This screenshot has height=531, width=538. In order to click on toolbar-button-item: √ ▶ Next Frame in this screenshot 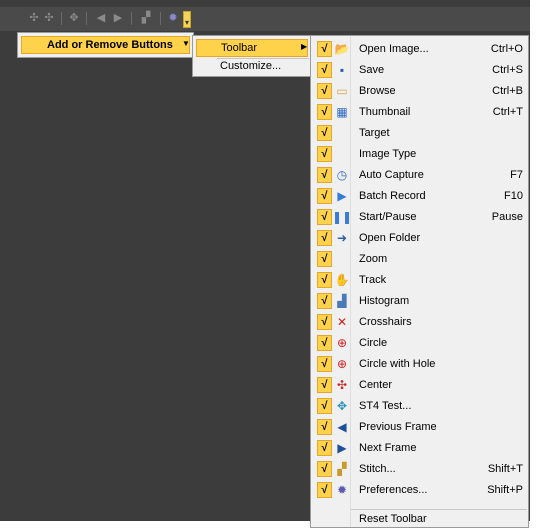, I will do `click(420, 448)`.